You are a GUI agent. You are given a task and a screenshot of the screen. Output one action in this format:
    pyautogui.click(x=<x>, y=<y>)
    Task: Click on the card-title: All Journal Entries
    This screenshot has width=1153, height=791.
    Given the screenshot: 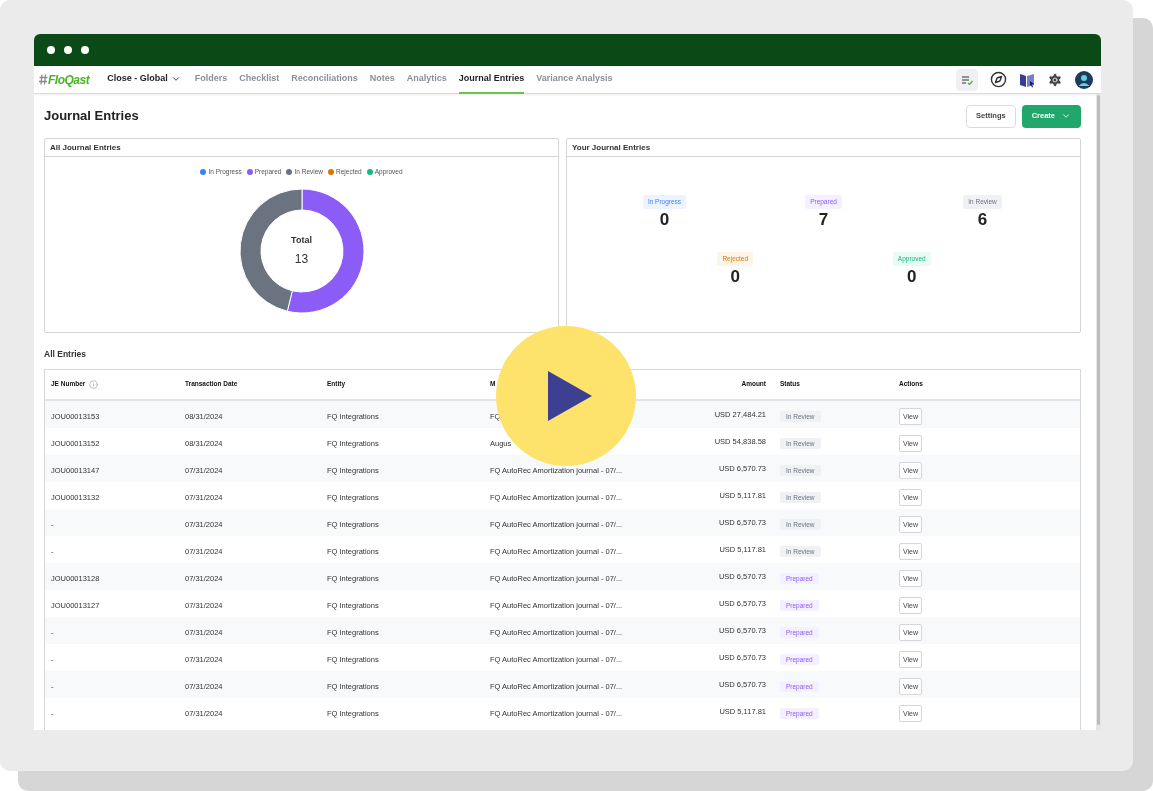 What is the action you would take?
    pyautogui.click(x=301, y=148)
    